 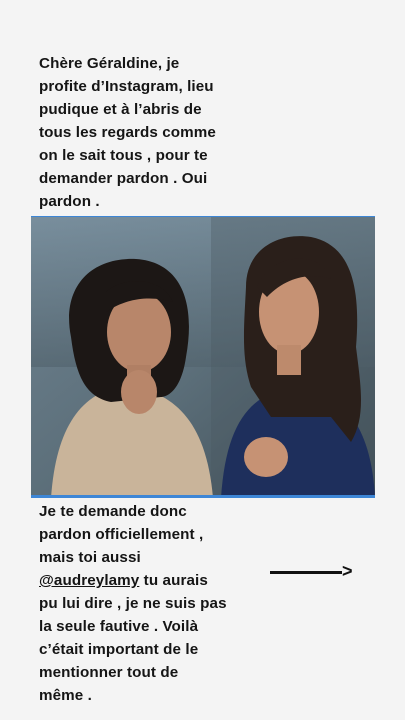 What do you see at coordinates (109, 672) in the screenshot?
I see `caption-line: mentionner tout de` at bounding box center [109, 672].